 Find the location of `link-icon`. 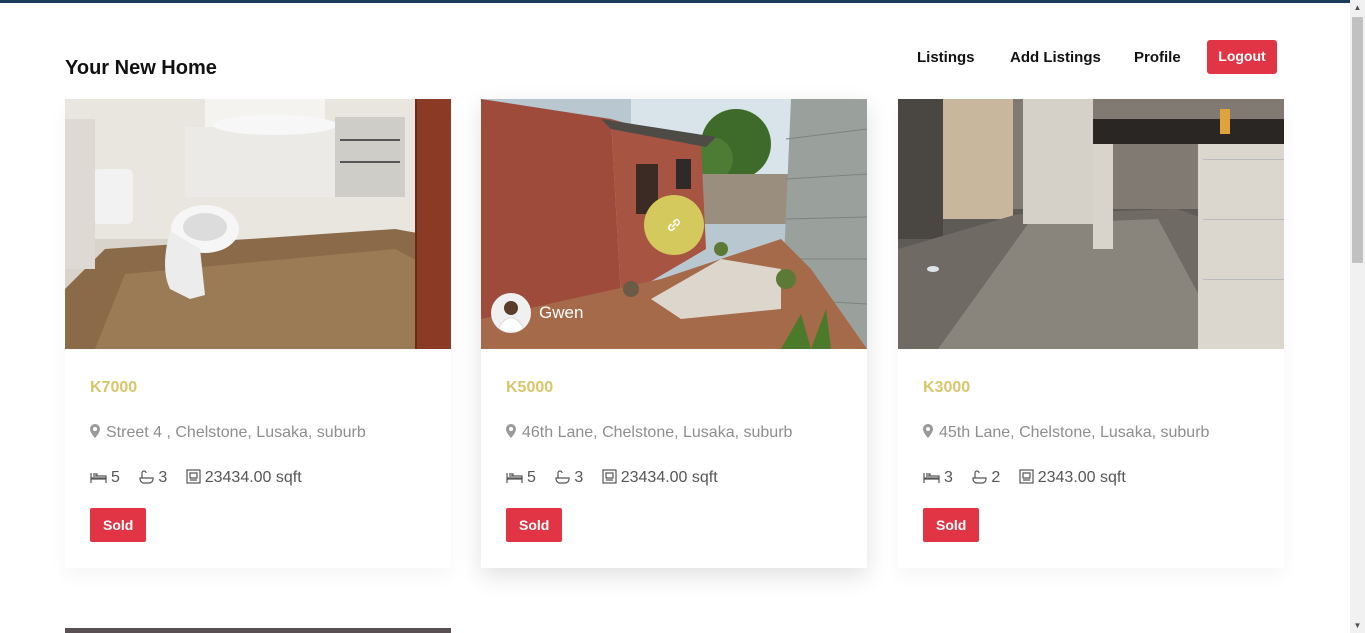

link-icon is located at coordinates (674, 225).